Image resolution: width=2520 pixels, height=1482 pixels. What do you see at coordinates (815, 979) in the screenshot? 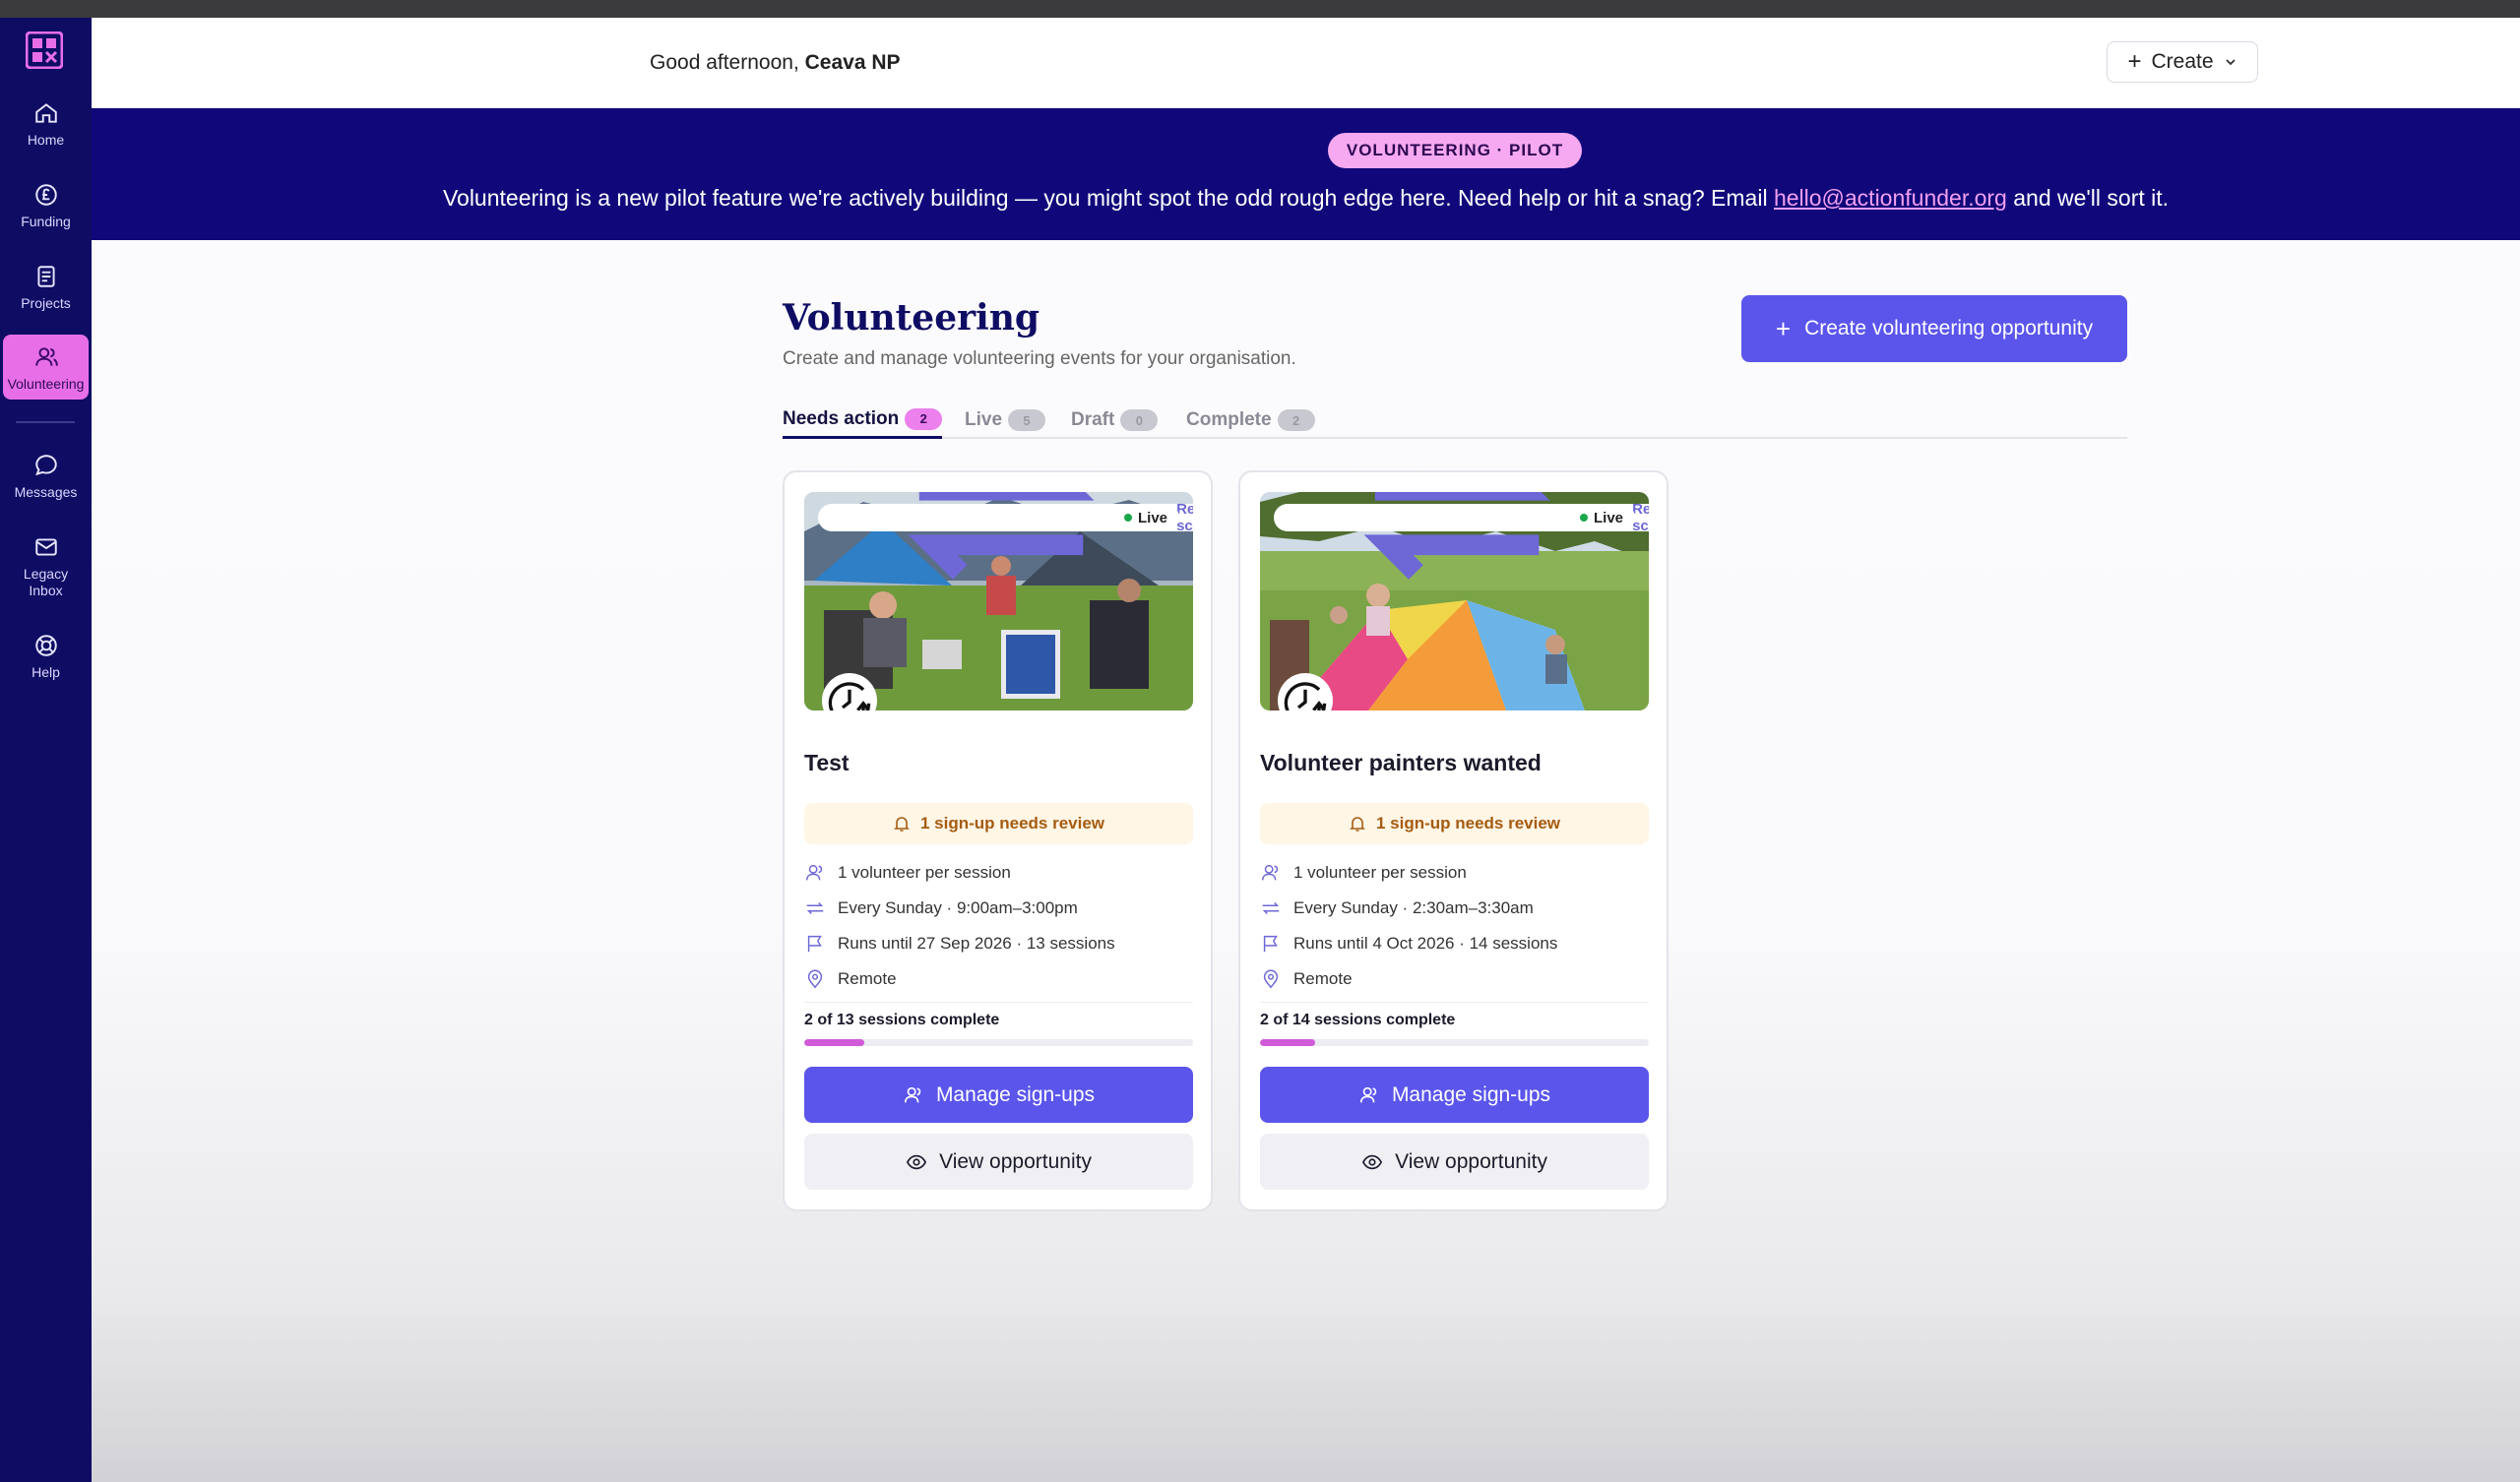
I see `location-pin-icon` at bounding box center [815, 979].